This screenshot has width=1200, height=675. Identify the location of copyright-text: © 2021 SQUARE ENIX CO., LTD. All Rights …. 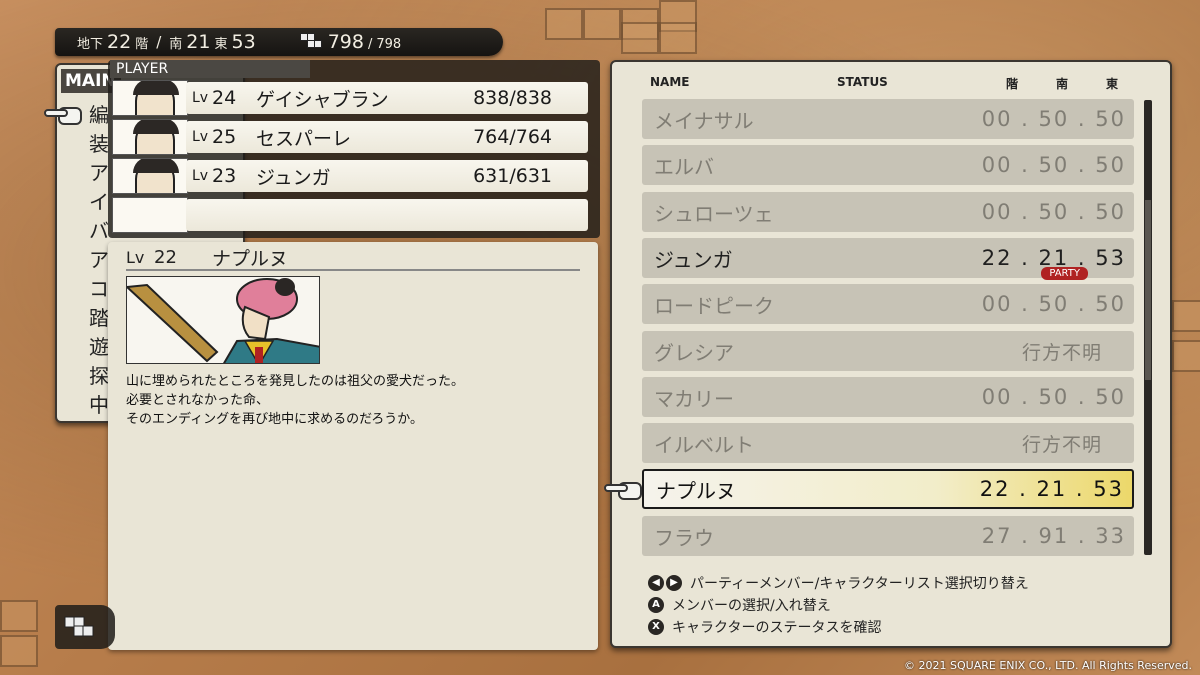
(1048, 665).